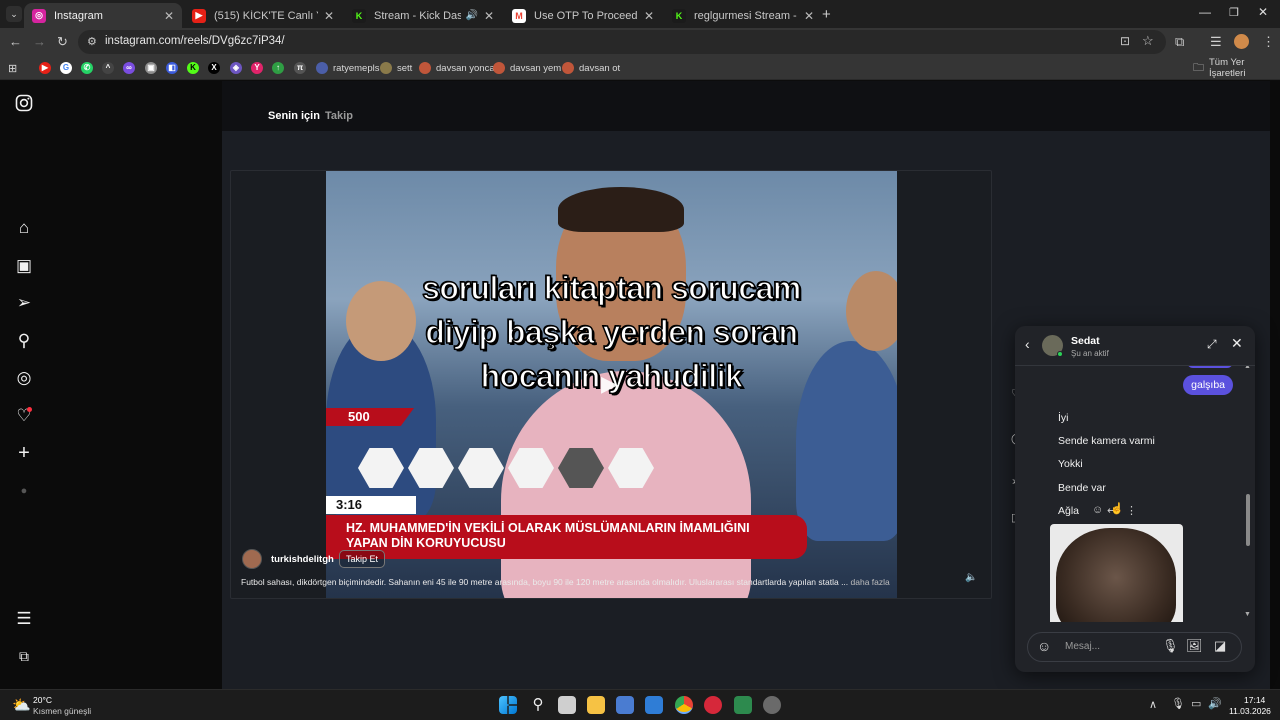 This screenshot has height=720, width=1280. What do you see at coordinates (280, 68) in the screenshot?
I see `bookmark-icon: ↑` at bounding box center [280, 68].